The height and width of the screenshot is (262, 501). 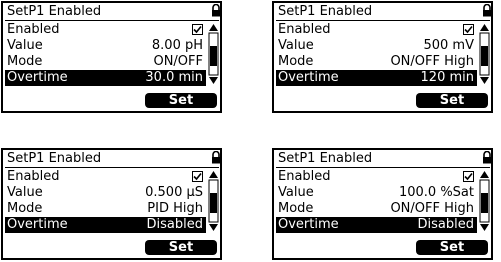 What do you see at coordinates (175, 208) in the screenshot?
I see `row-value: PID High` at bounding box center [175, 208].